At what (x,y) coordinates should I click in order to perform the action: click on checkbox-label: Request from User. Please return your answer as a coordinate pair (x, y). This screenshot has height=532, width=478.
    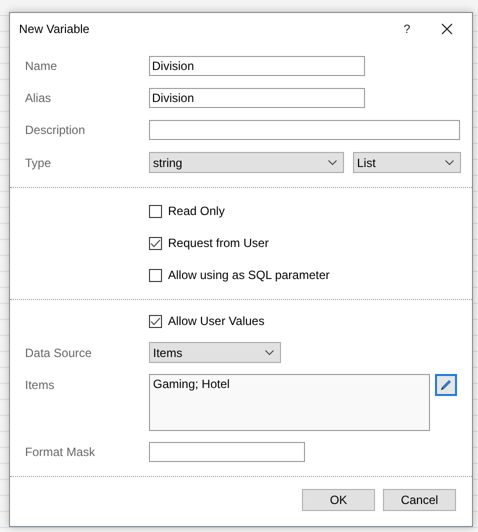
    Looking at the image, I should click on (218, 243).